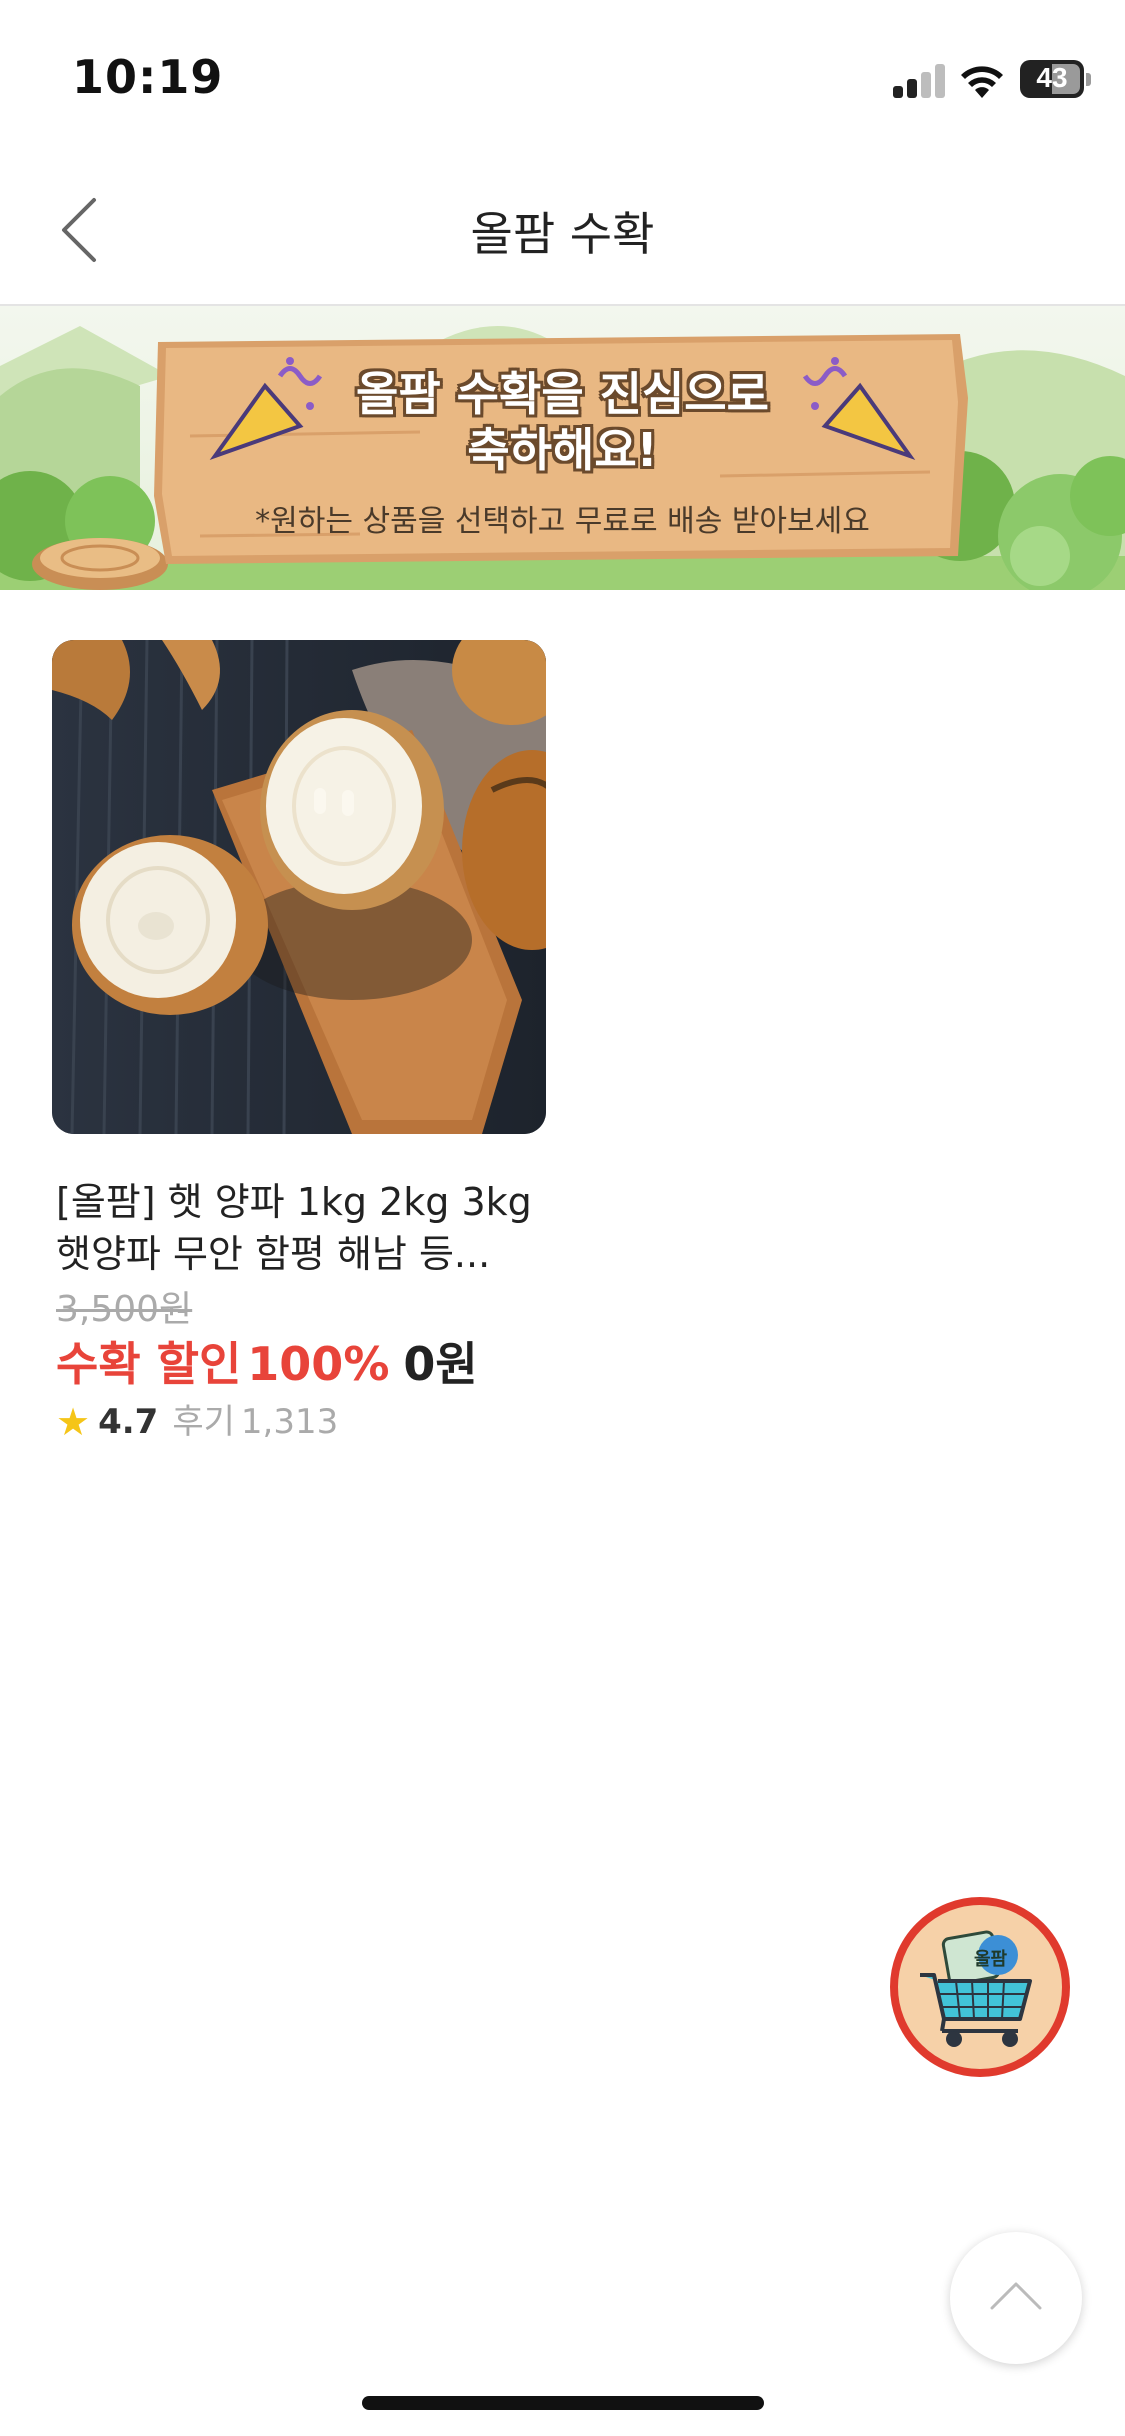 This screenshot has height=2436, width=1125. I want to click on review-label: 후기, so click(203, 1422).